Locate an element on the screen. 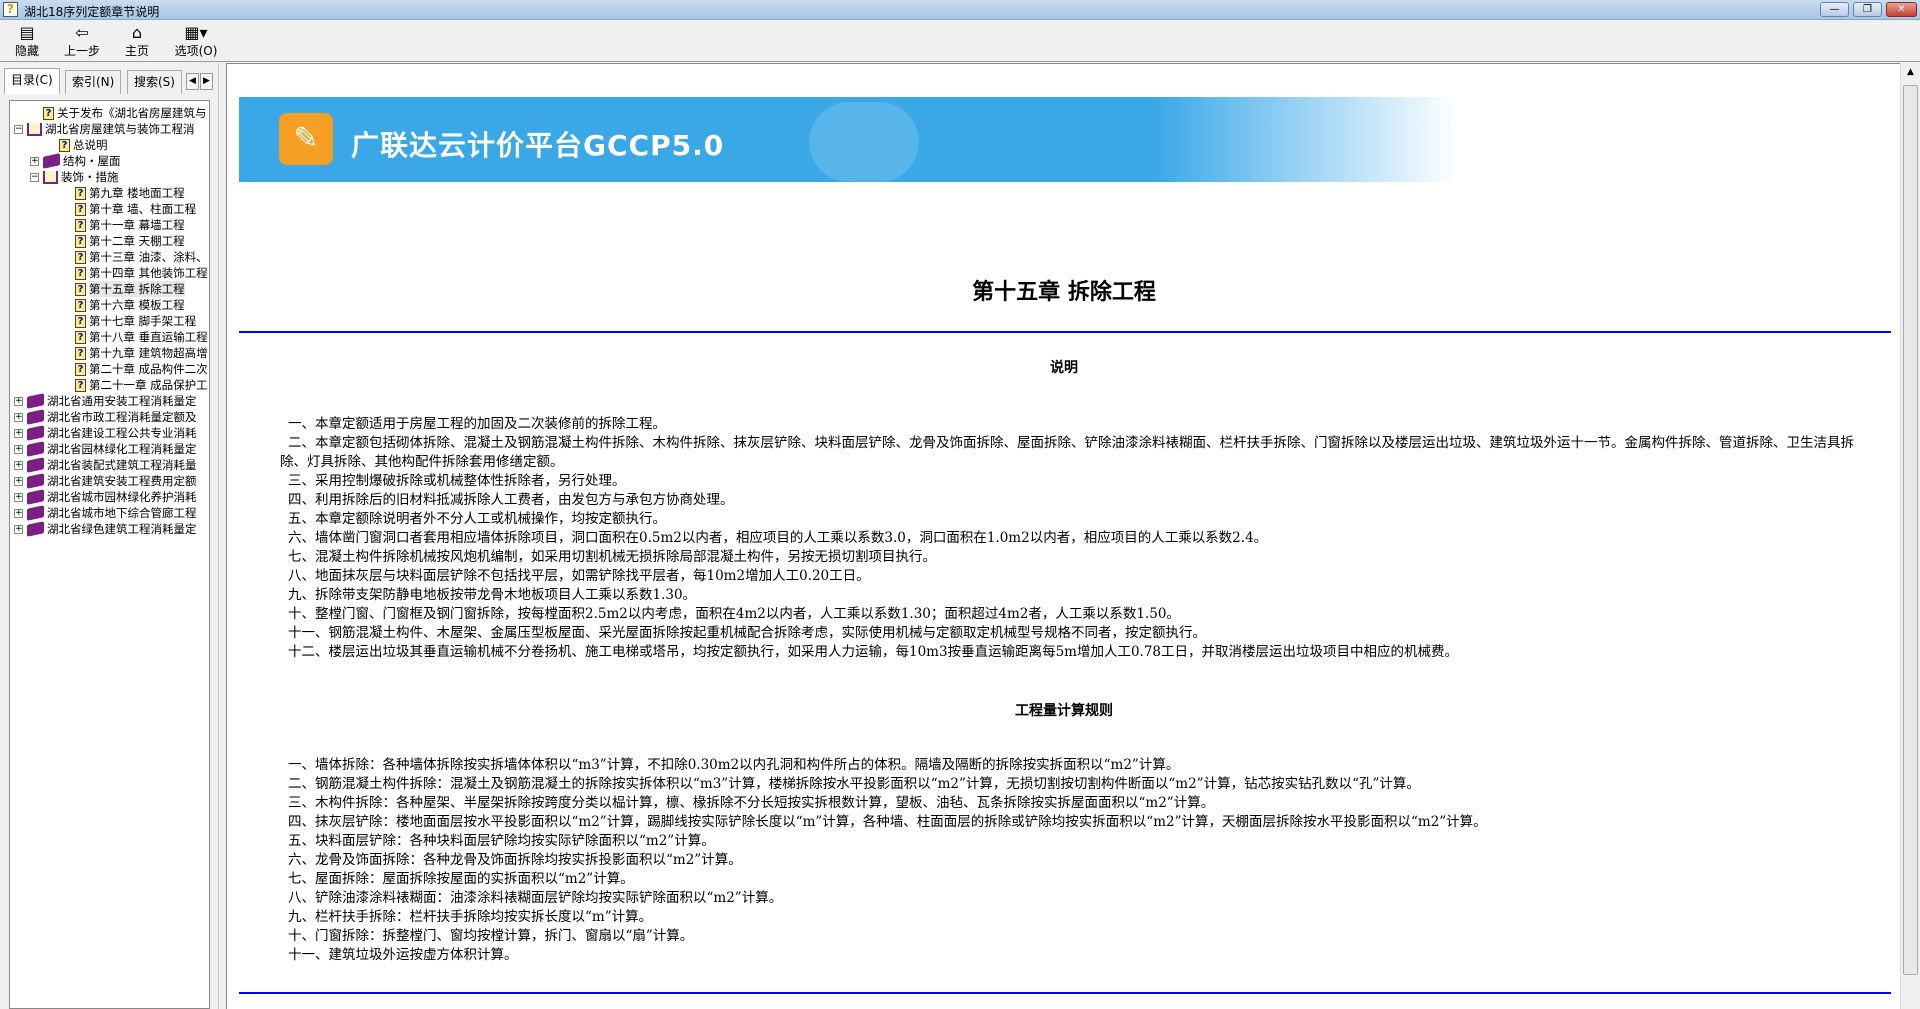 This screenshot has height=1009, width=1920. tab-search: 搜索(S) is located at coordinates (154, 82).